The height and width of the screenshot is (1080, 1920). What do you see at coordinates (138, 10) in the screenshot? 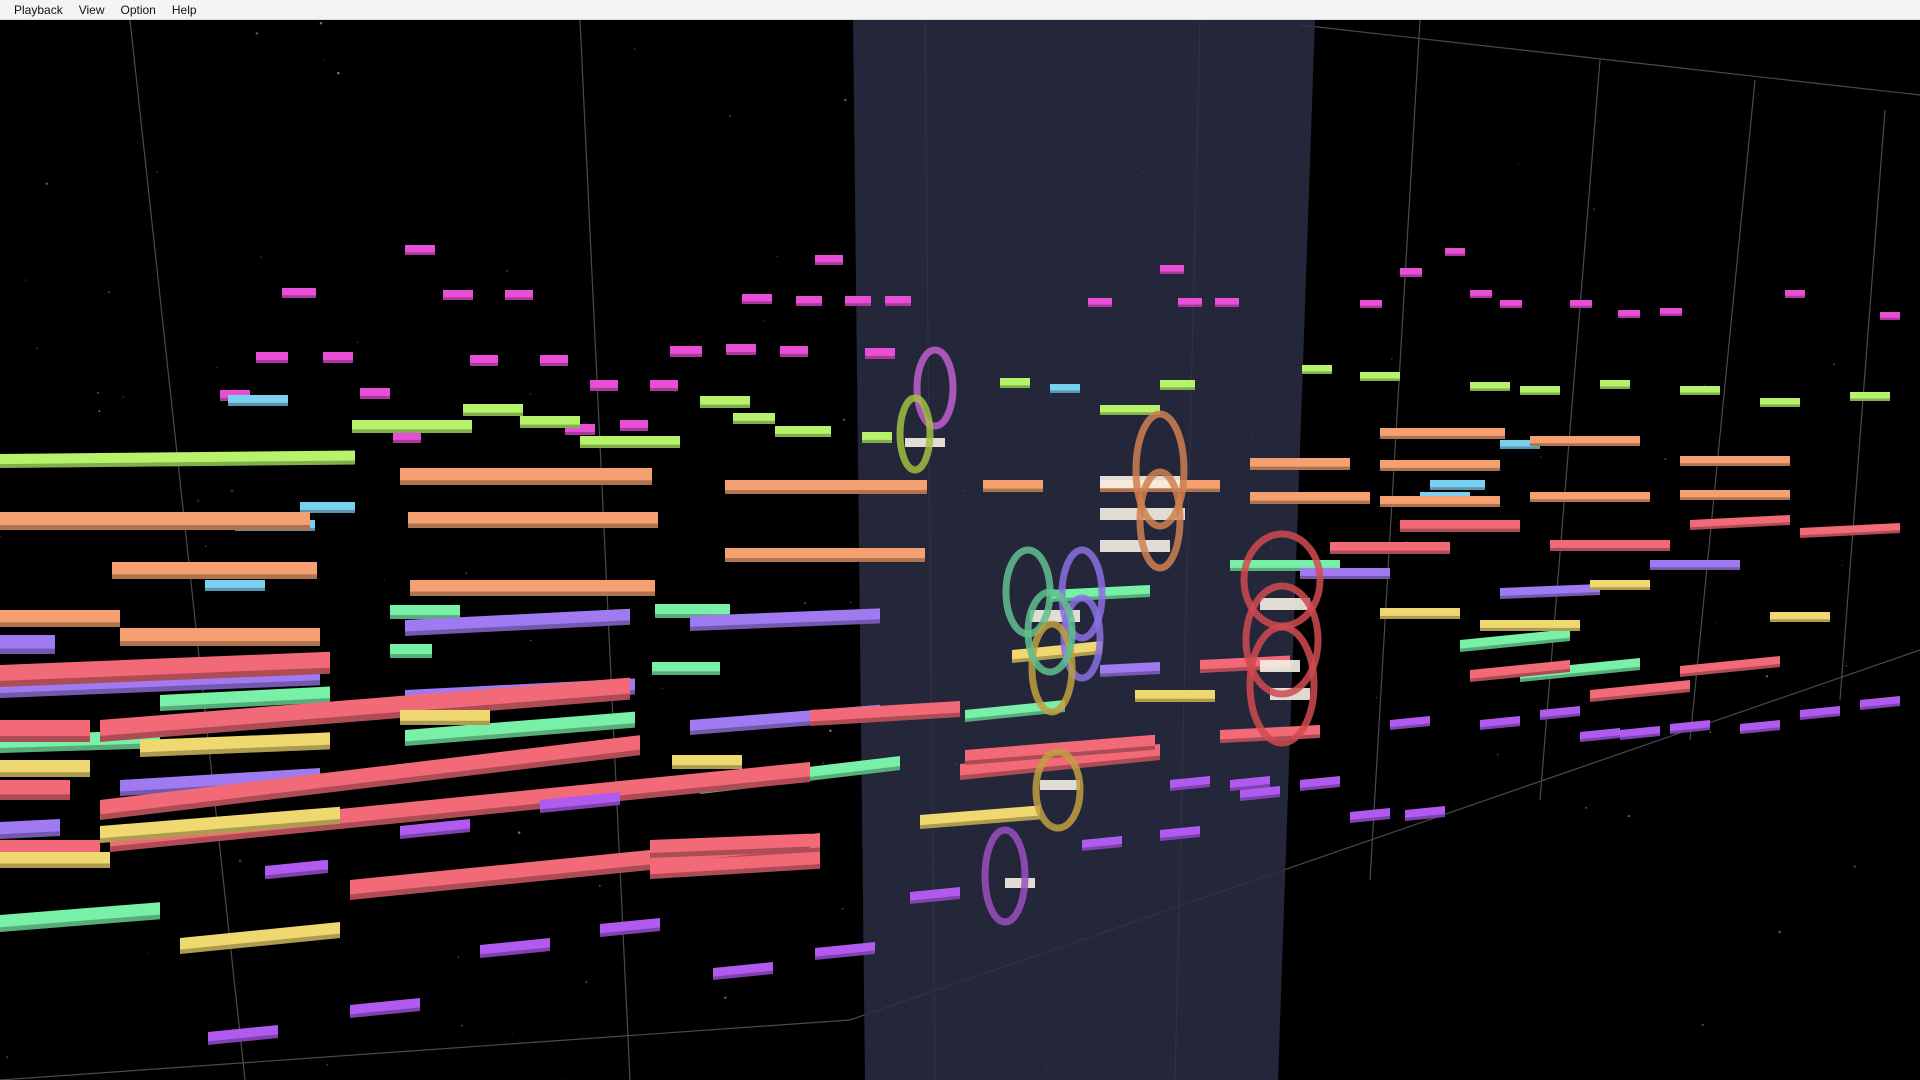
I see `menu-option: Option` at bounding box center [138, 10].